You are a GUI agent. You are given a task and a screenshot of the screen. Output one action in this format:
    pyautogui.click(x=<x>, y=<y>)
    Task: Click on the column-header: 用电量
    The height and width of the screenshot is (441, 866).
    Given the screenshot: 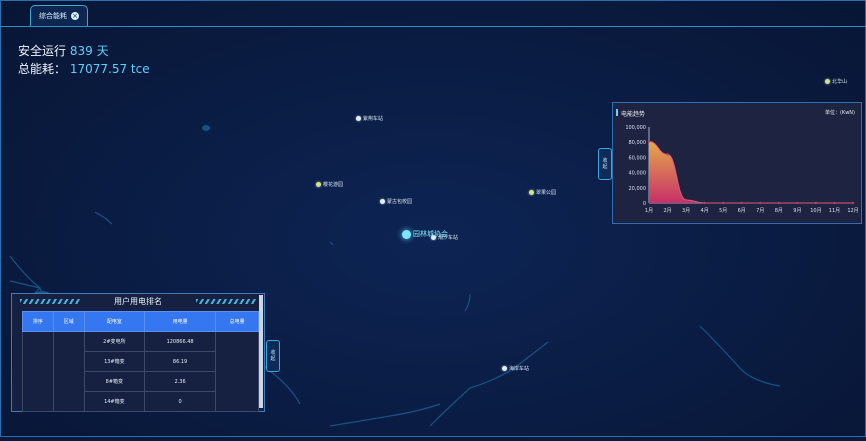 What is the action you would take?
    pyautogui.click(x=180, y=321)
    